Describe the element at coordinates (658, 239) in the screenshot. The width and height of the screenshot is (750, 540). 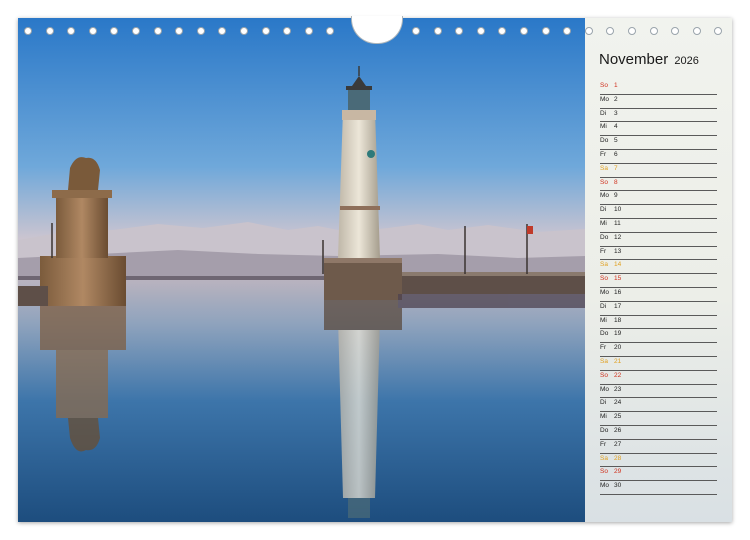
I see `day-row: Do 12` at that location.